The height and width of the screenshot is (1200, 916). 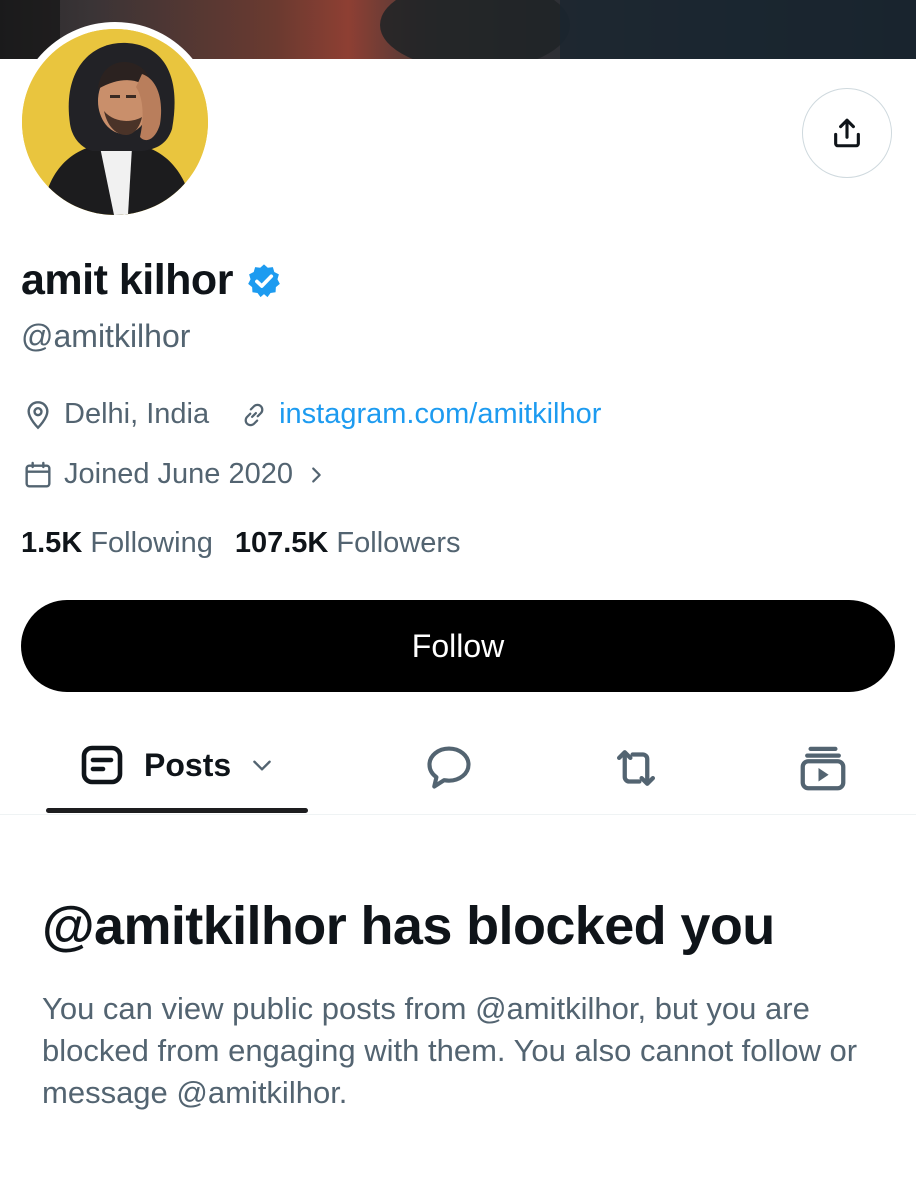 What do you see at coordinates (398, 543) in the screenshot?
I see `followers-label: Followers` at bounding box center [398, 543].